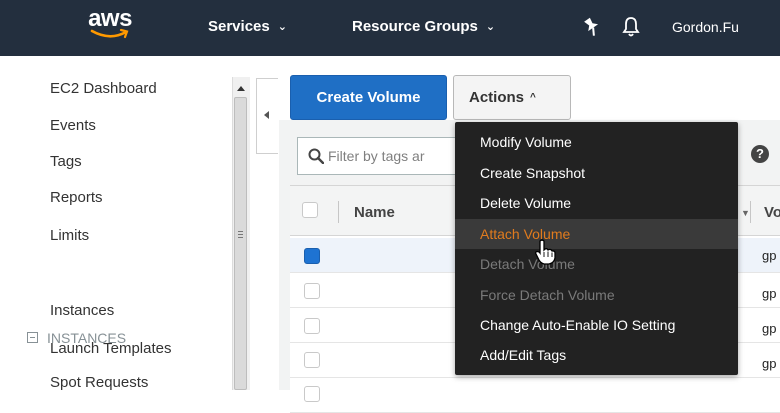  Describe the element at coordinates (535, 395) in the screenshot. I see `table-row` at that location.